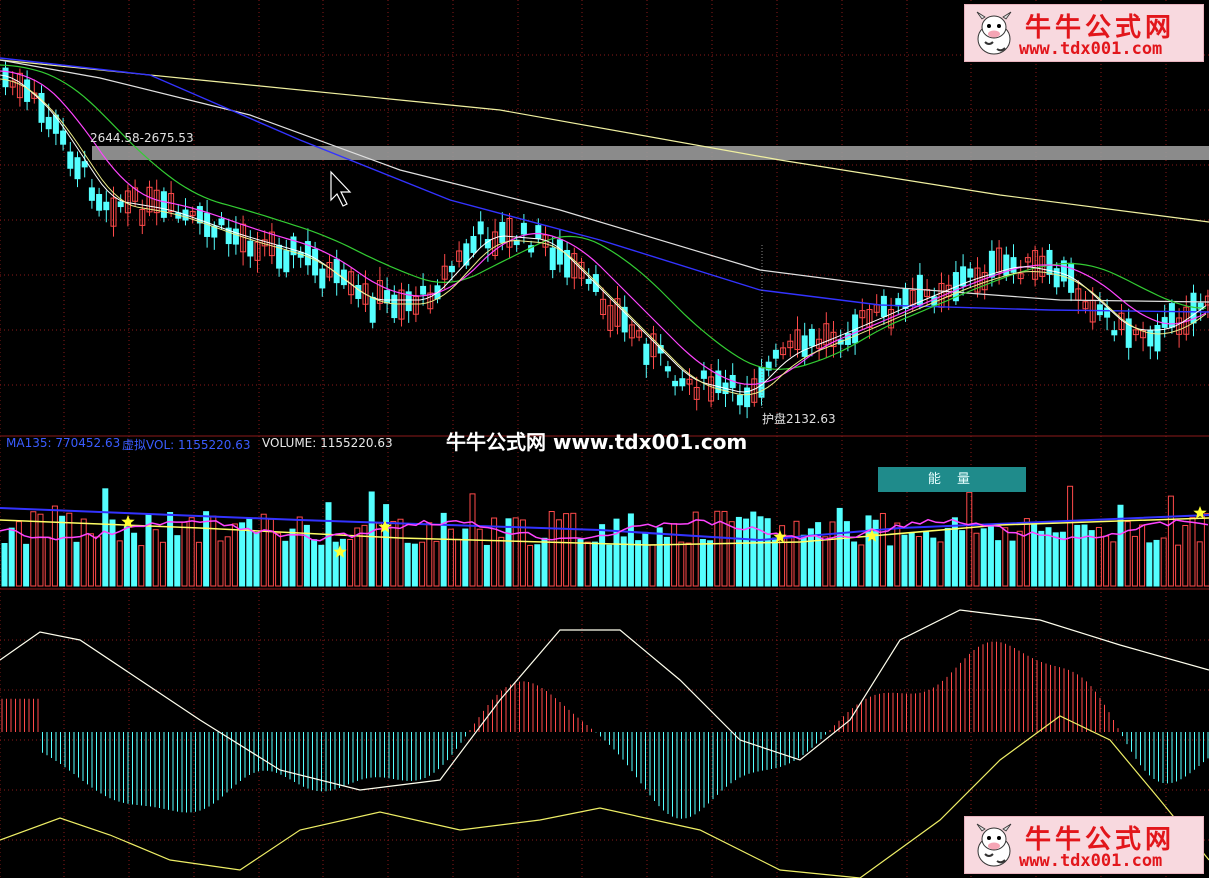 This screenshot has width=1209, height=878. I want to click on energy-button: 能 量, so click(952, 479).